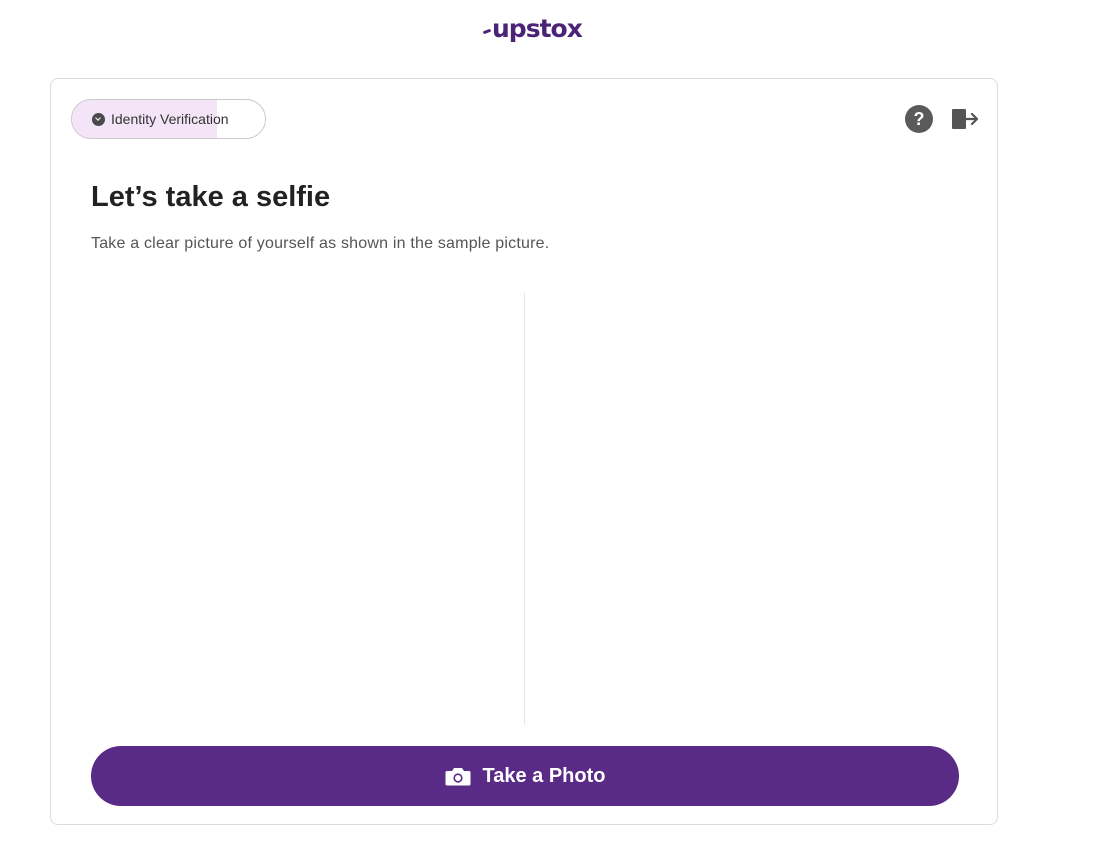 Image resolution: width=1097 pixels, height=850 pixels. I want to click on take-photo-button: Take a Photo, so click(525, 776).